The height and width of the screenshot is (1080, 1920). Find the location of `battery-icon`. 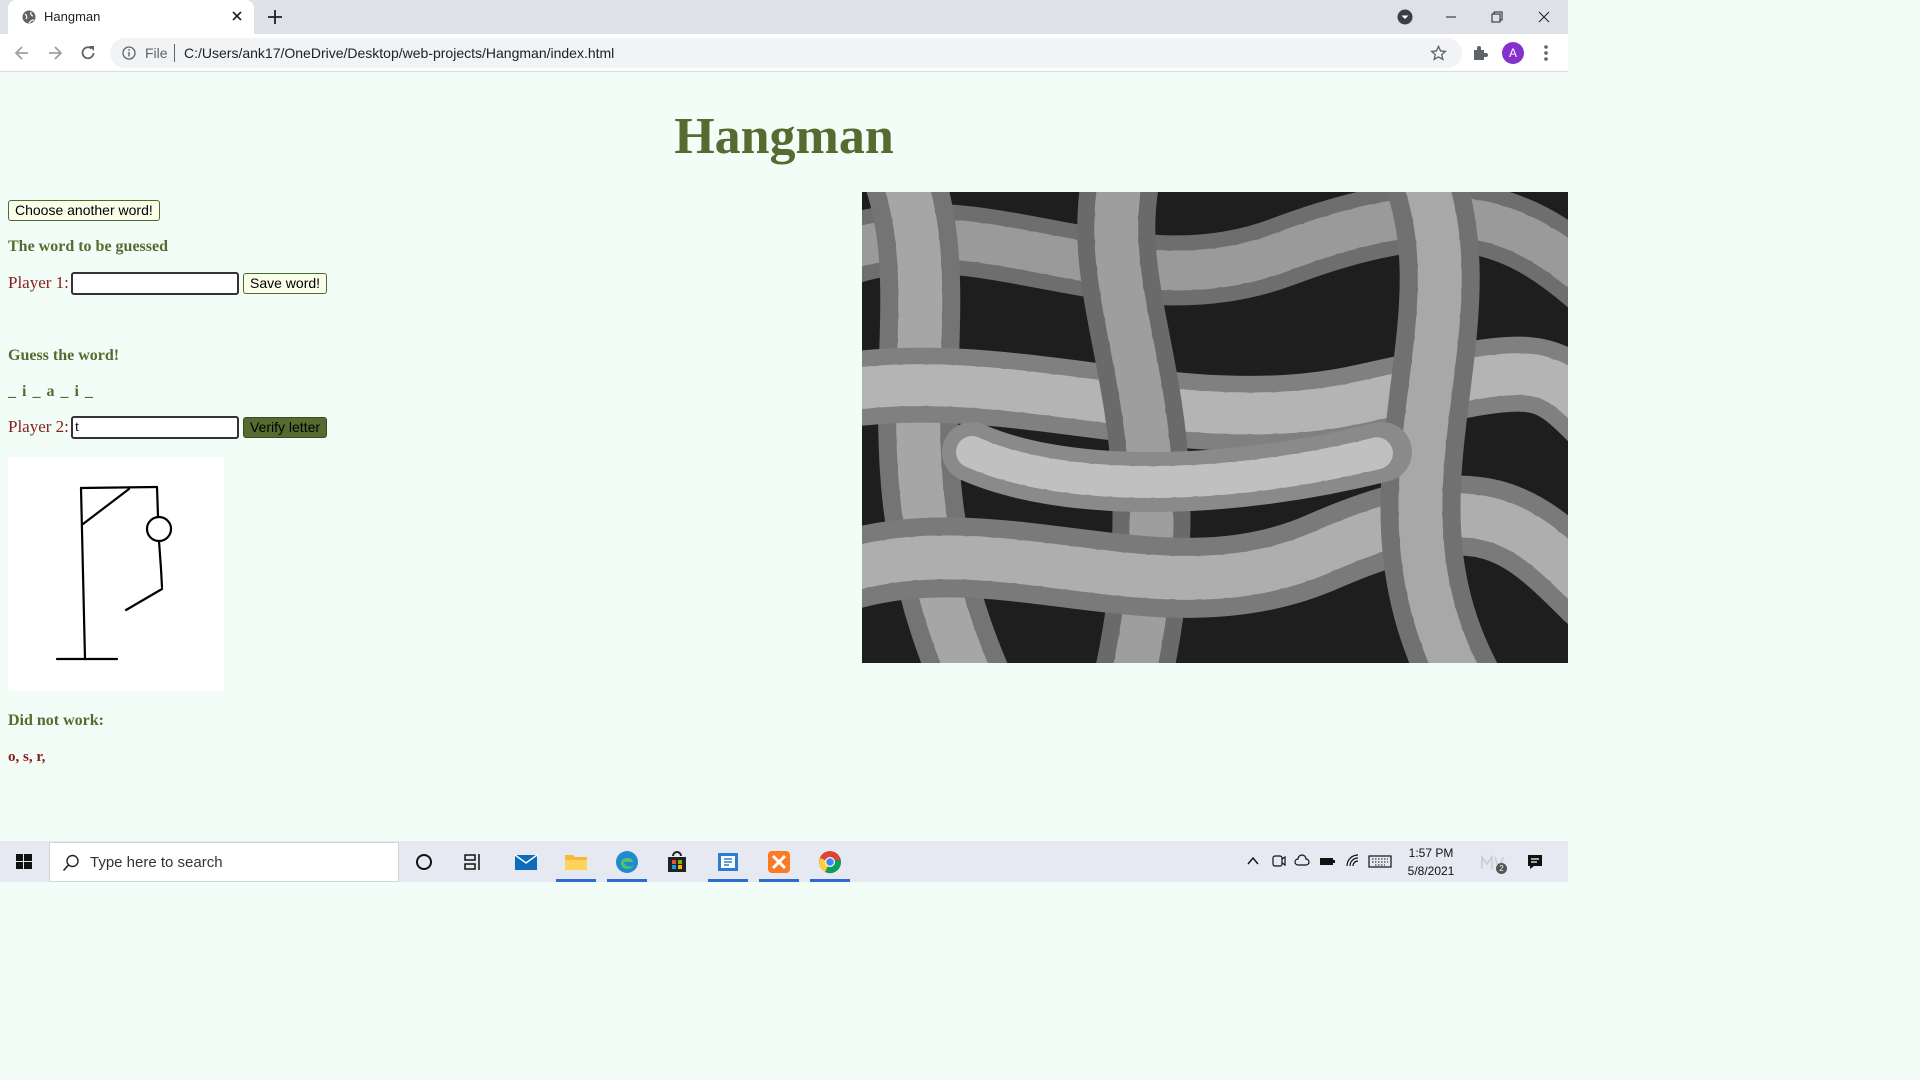

battery-icon is located at coordinates (1327, 861).